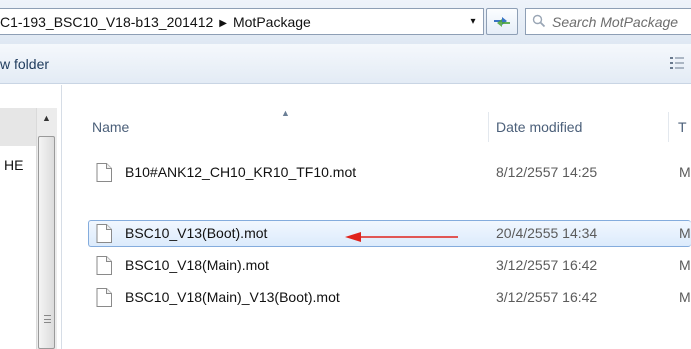 Image resolution: width=691 pixels, height=349 pixels. Describe the element at coordinates (24, 64) in the screenshot. I see `new-folder-button: w folder` at that location.